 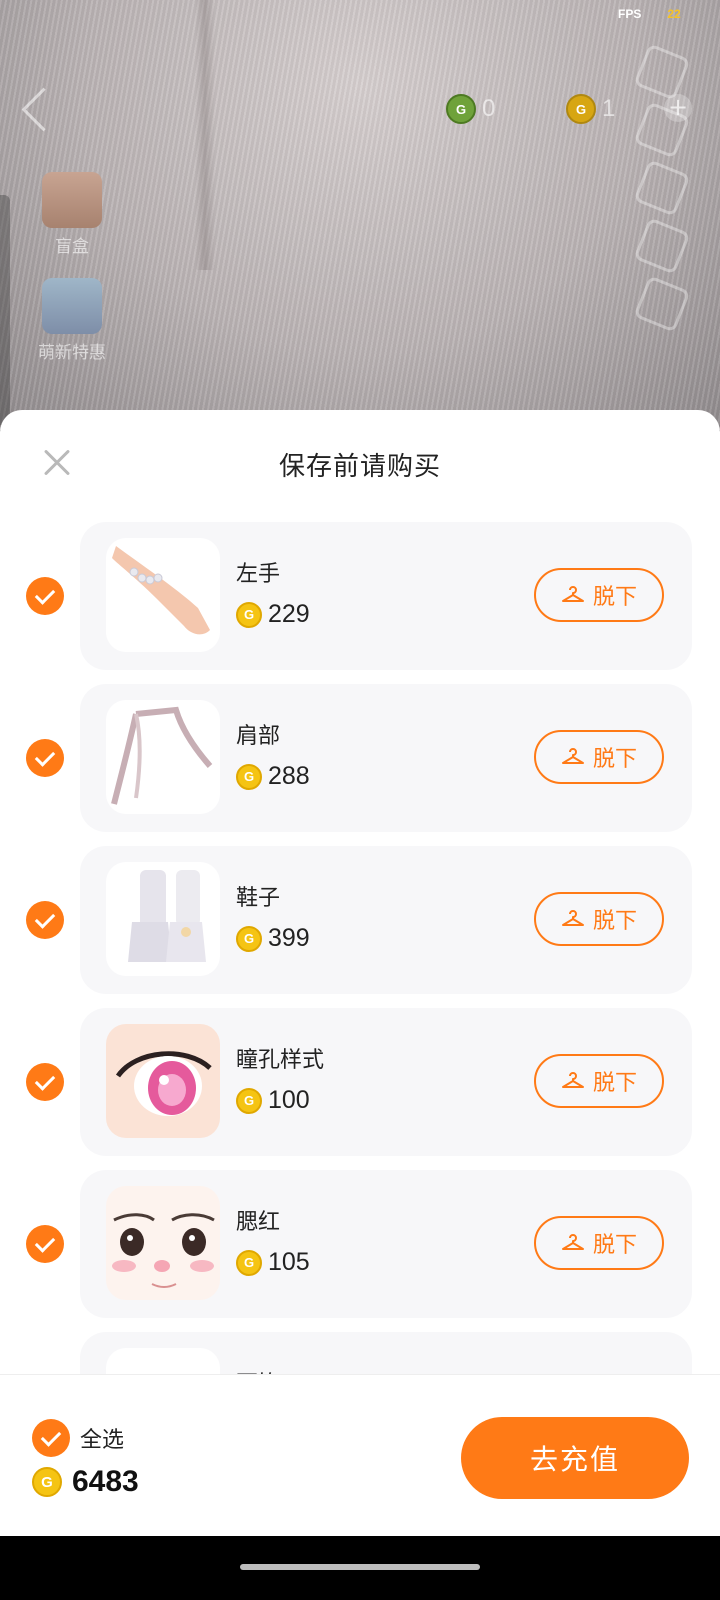 What do you see at coordinates (386, 1244) in the screenshot?
I see `item-card: 腮红 G 105 脱下` at bounding box center [386, 1244].